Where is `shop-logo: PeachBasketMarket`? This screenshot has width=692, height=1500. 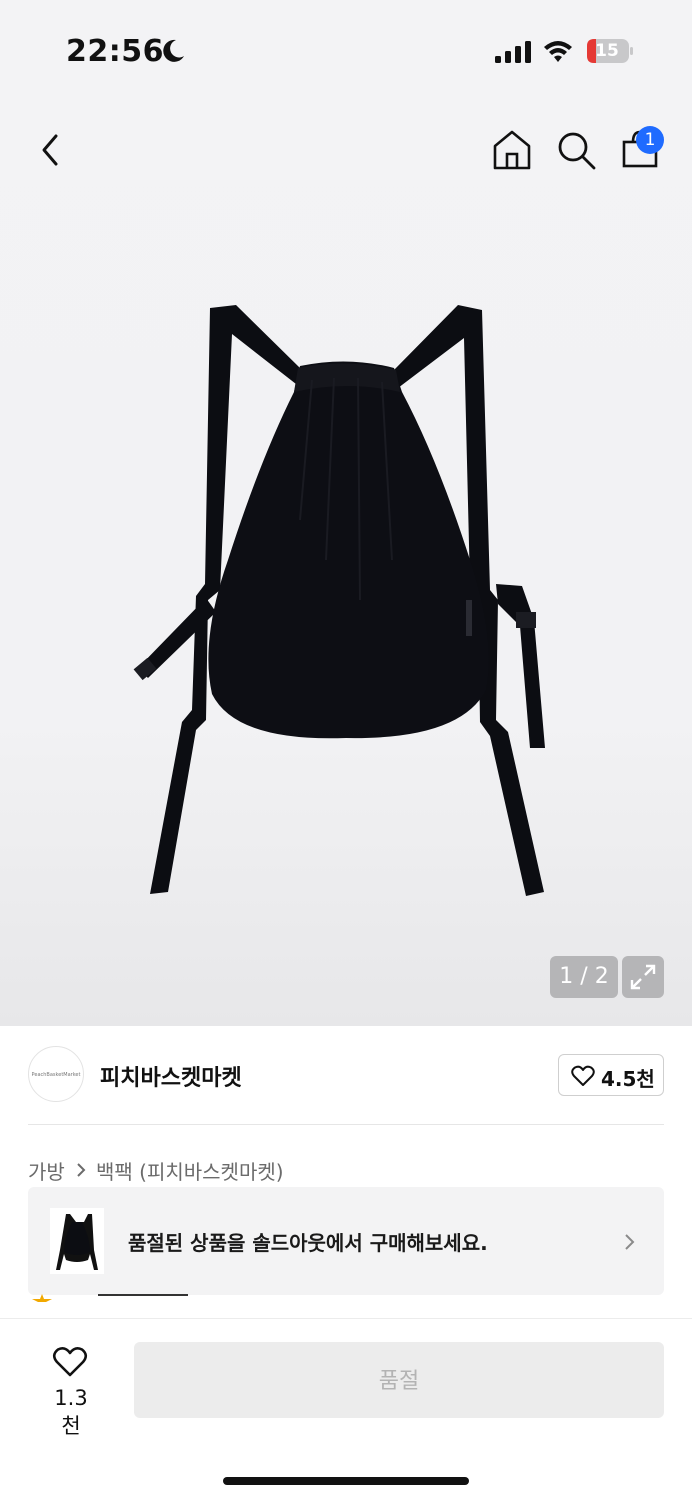 shop-logo: PeachBasketMarket is located at coordinates (56, 1074).